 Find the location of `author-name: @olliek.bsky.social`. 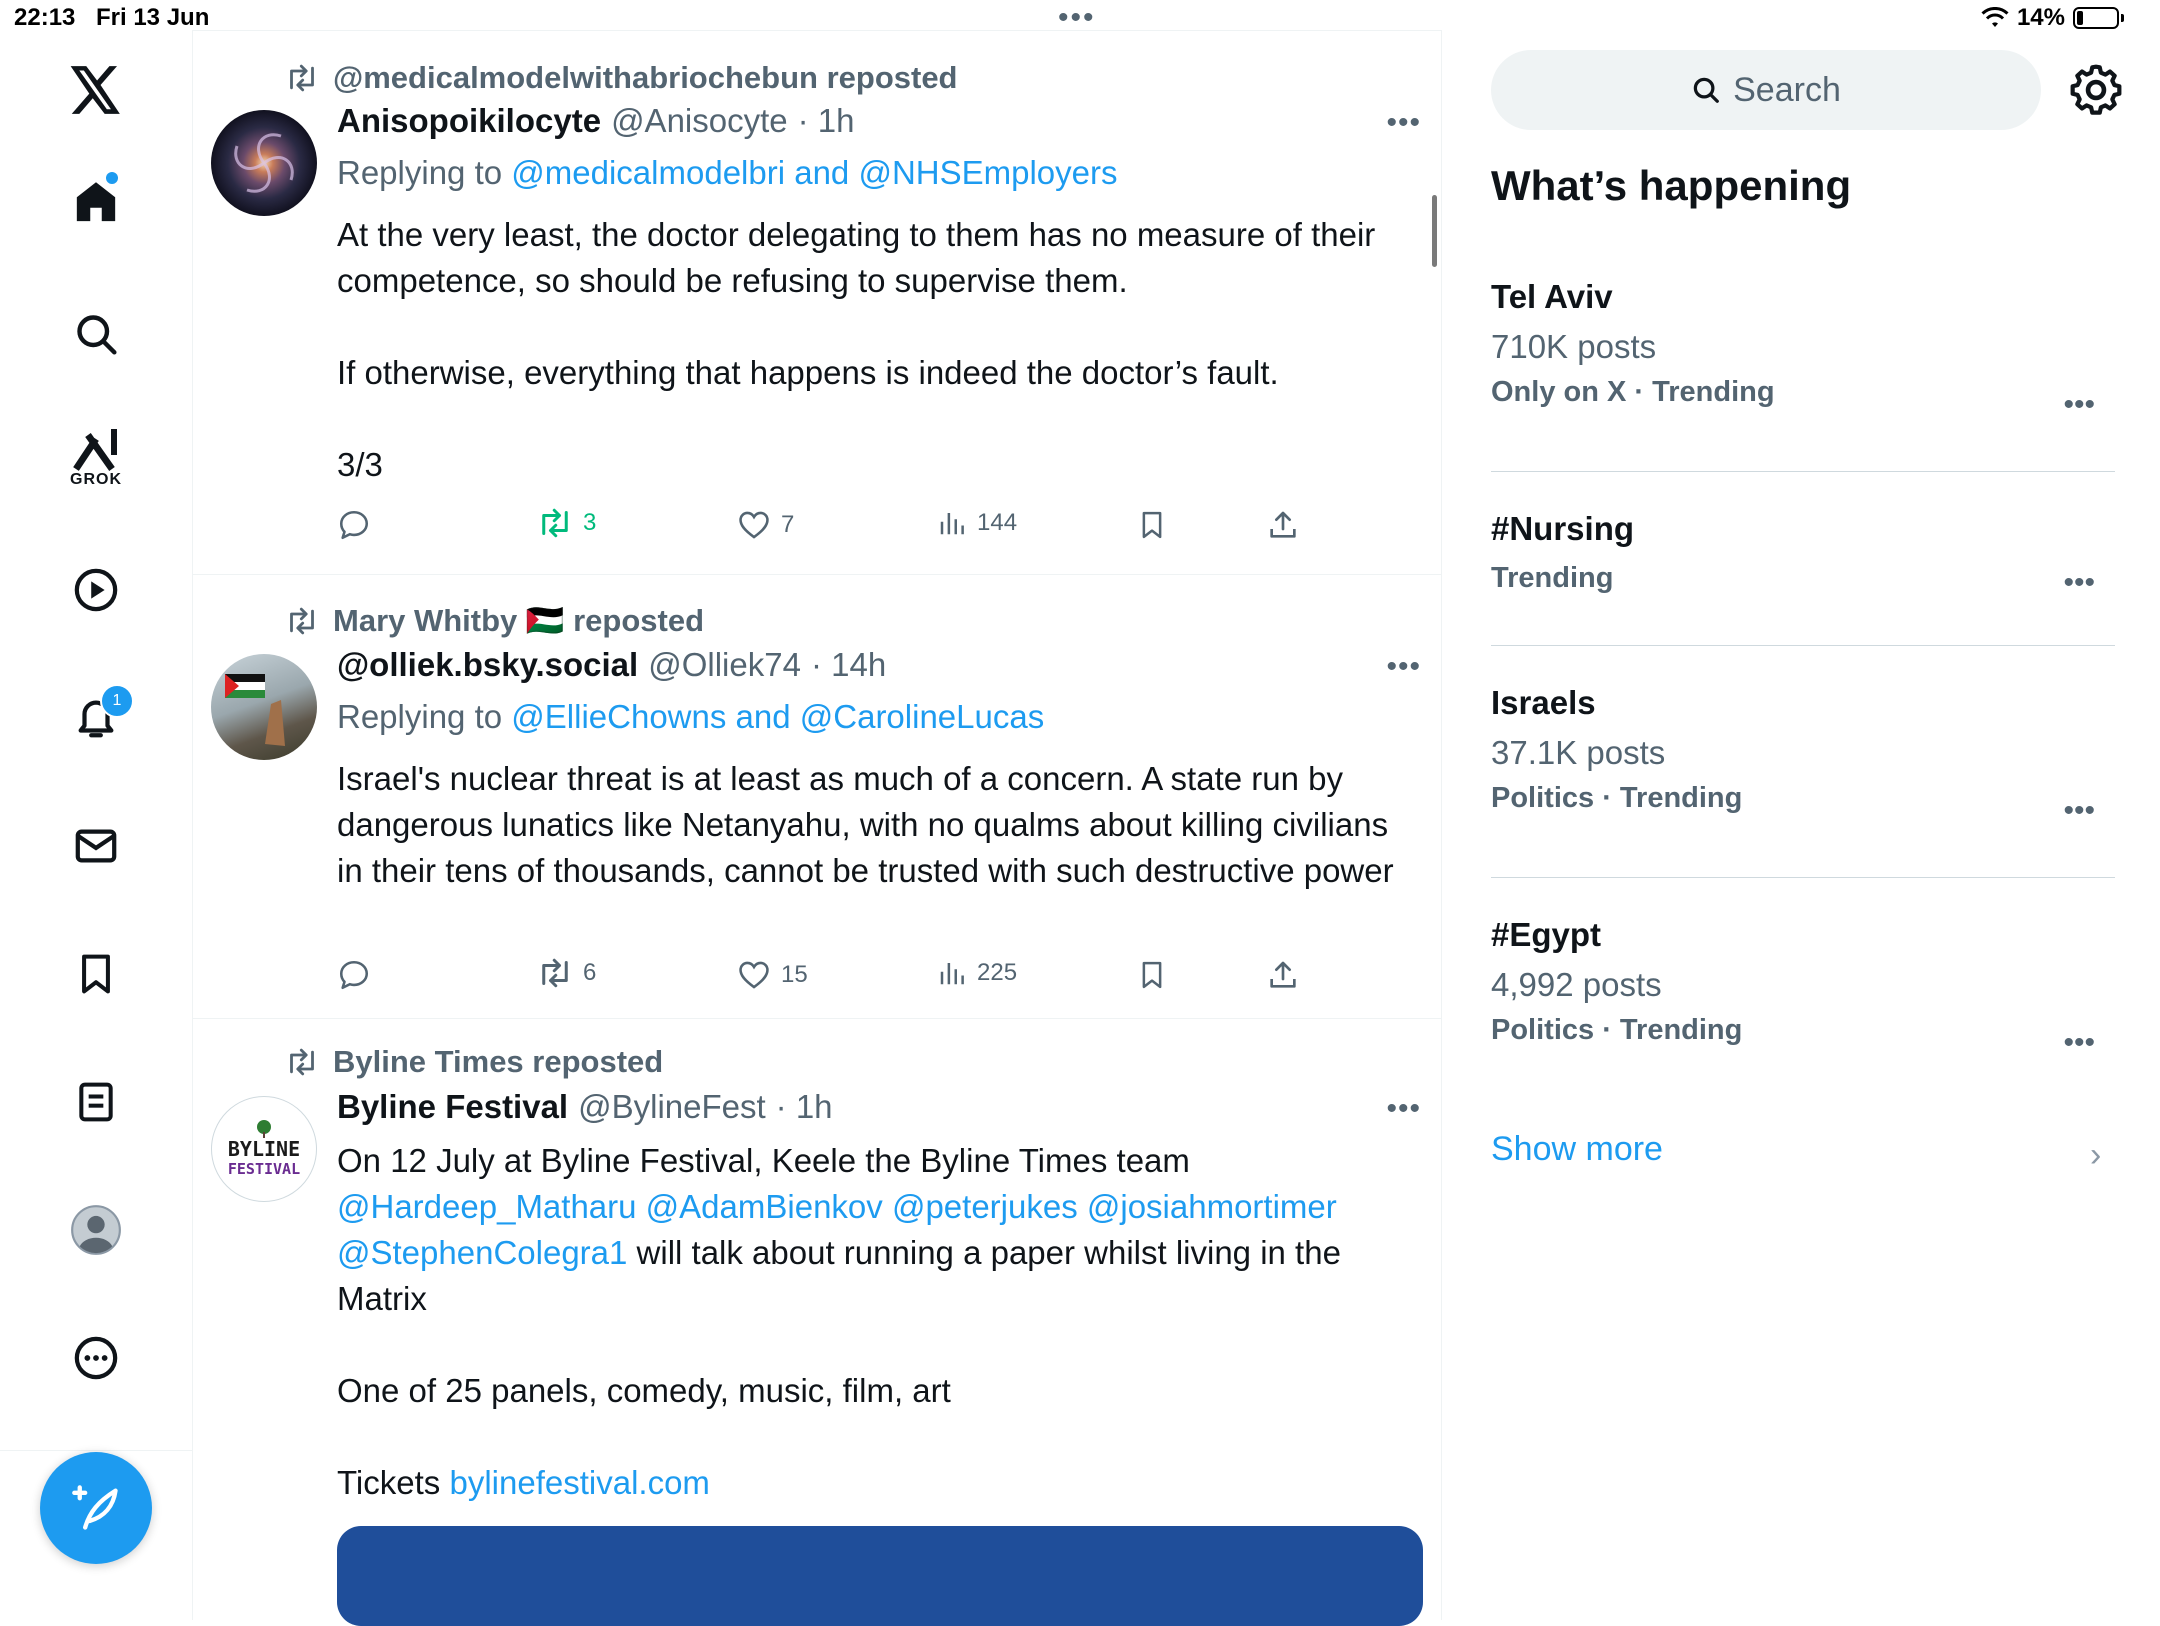

author-name: @olliek.bsky.social is located at coordinates (487, 665).